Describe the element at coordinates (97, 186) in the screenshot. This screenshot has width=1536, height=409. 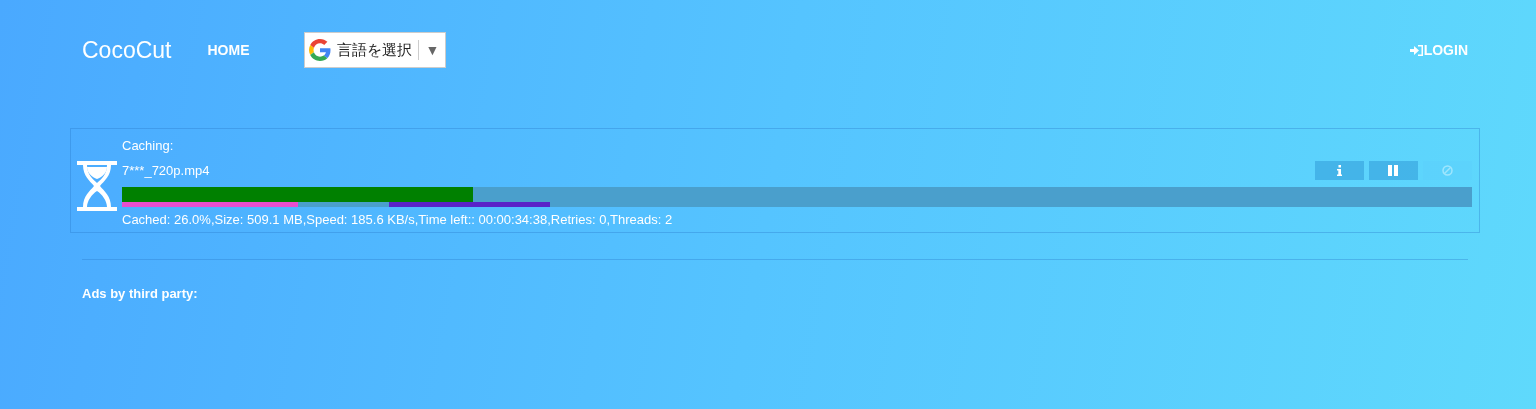
I see `hourglass-icon` at that location.